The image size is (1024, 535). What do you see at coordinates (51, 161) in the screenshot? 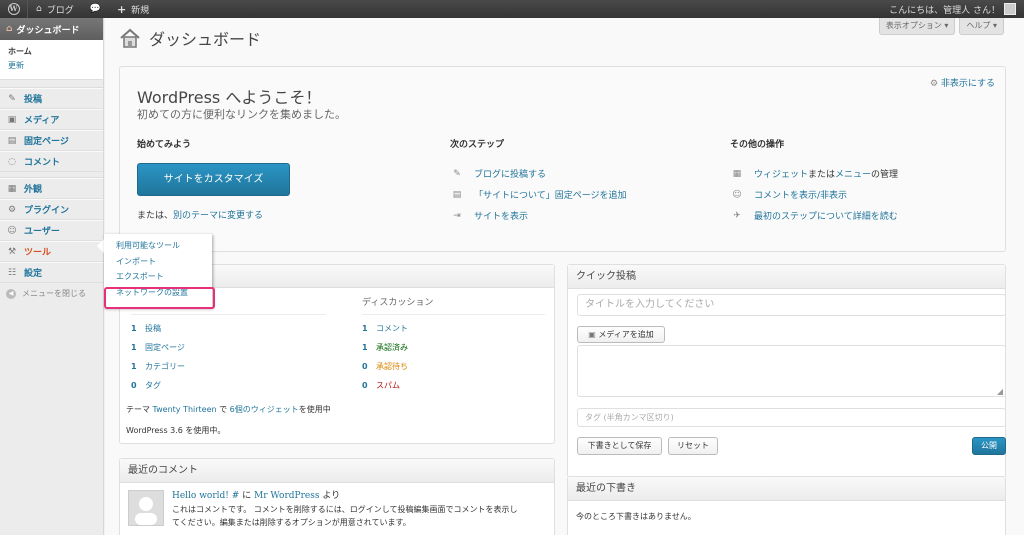
I see `menu-comments: ◌ コメント` at bounding box center [51, 161].